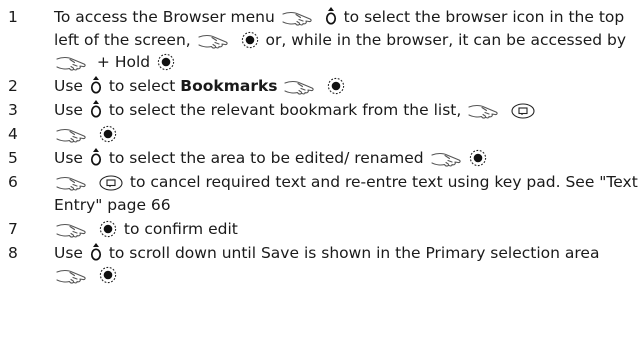 This screenshot has height=346, width=643. Describe the element at coordinates (178, 228) in the screenshot. I see `step-text-run: to confirm edit` at that location.